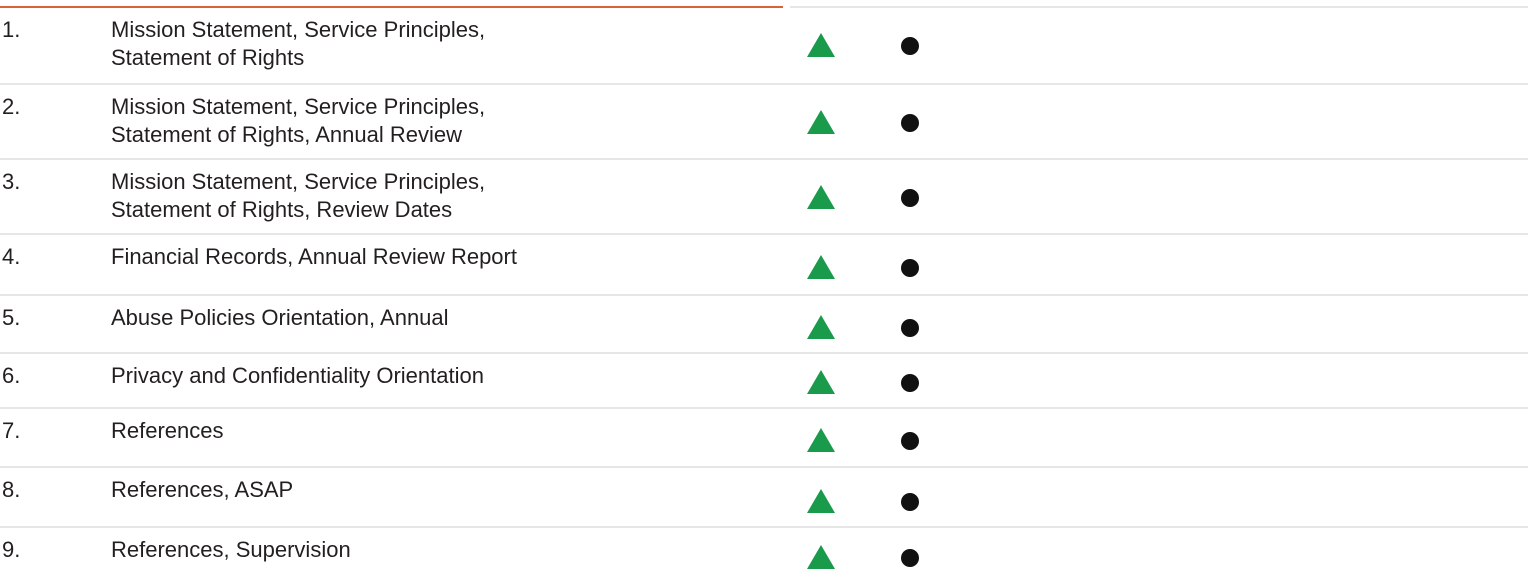 The width and height of the screenshot is (1528, 584). I want to click on row-description: Privacy and Confidentiality Orientation, so click(431, 376).